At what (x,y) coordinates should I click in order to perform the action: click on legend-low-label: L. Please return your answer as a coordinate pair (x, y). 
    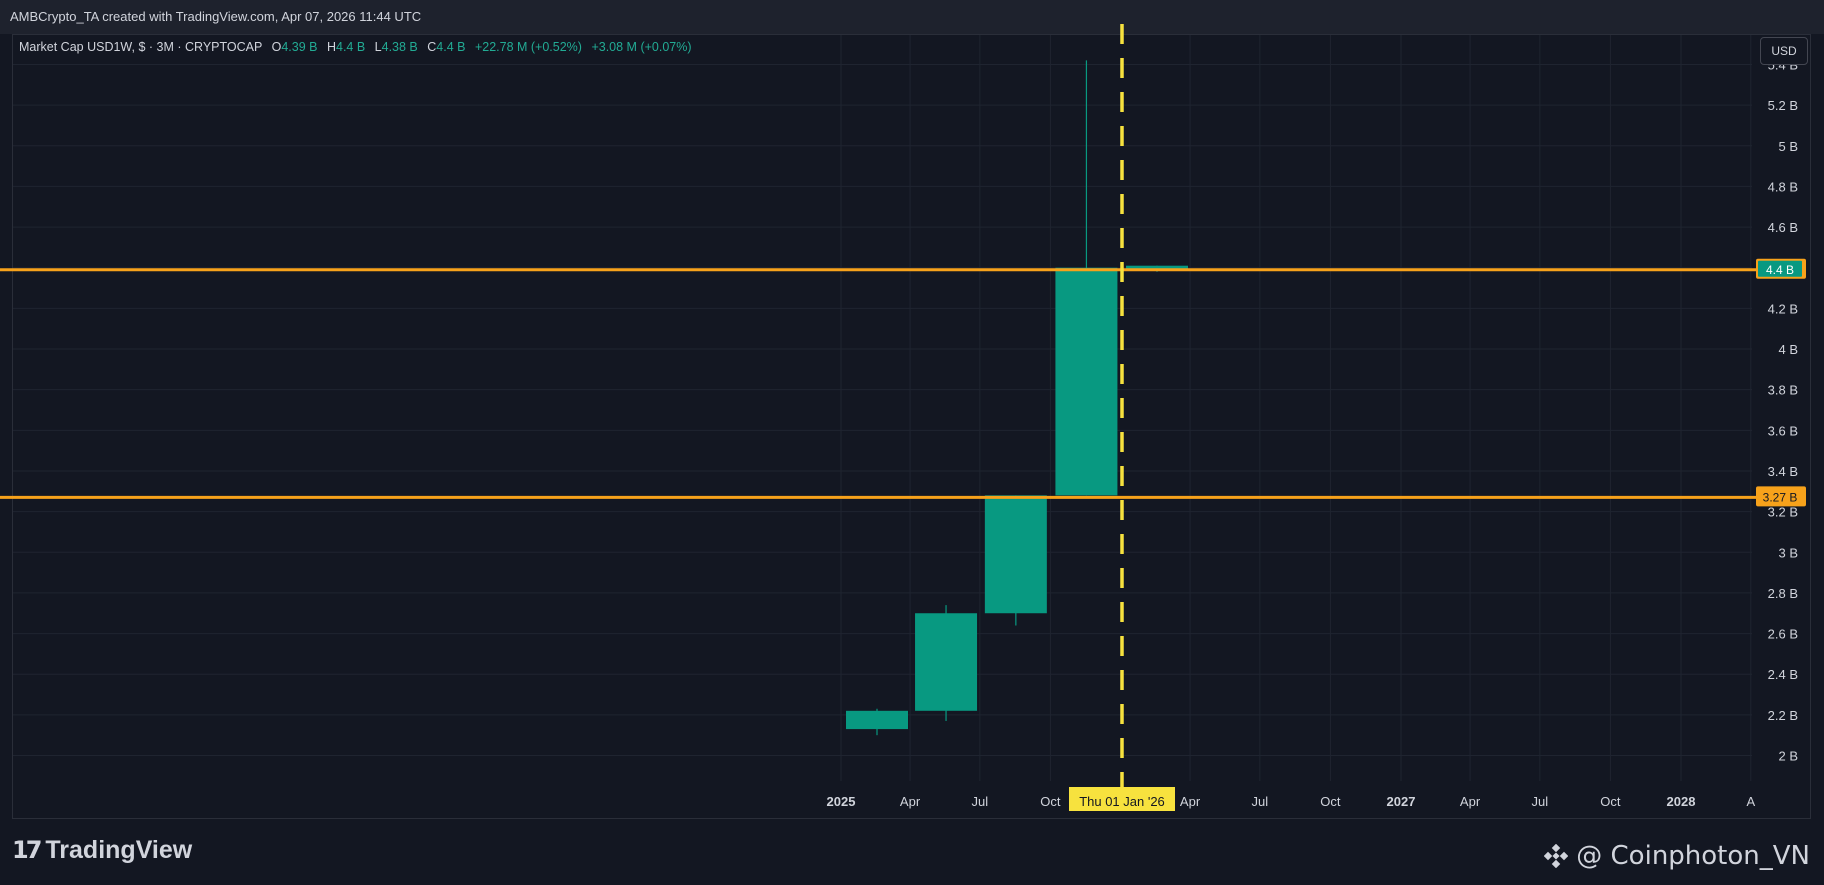
    Looking at the image, I should click on (378, 47).